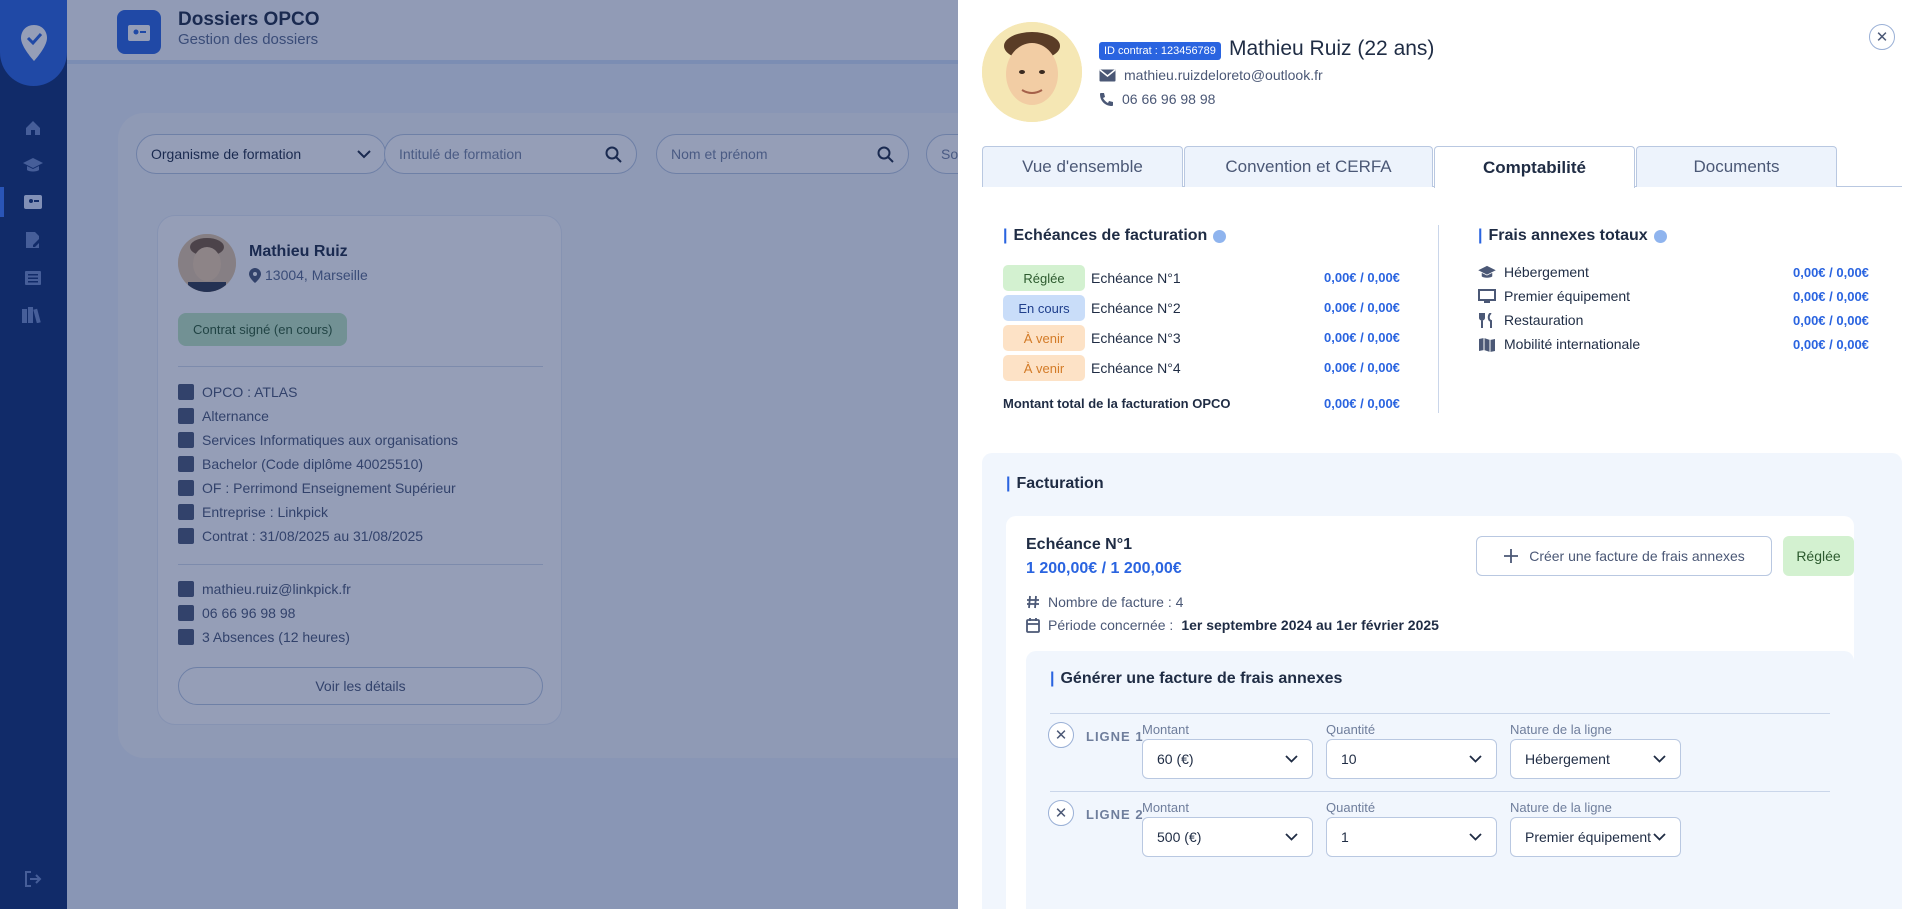  I want to click on montant-select: 60 (€), so click(1227, 759).